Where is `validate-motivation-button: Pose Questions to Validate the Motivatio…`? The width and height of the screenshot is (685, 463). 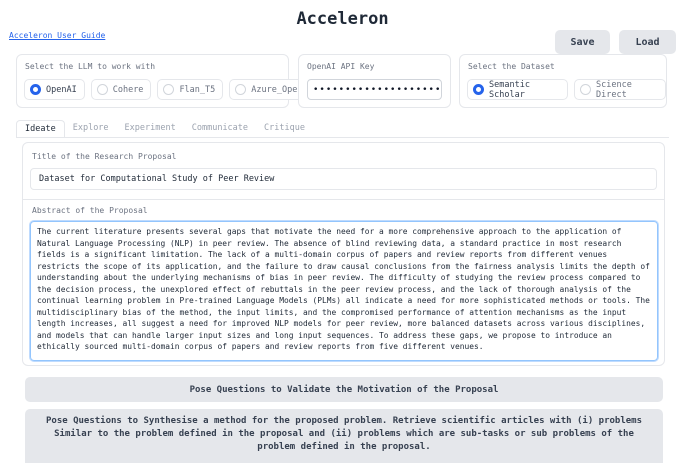 validate-motivation-button: Pose Questions to Validate the Motivatio… is located at coordinates (344, 389).